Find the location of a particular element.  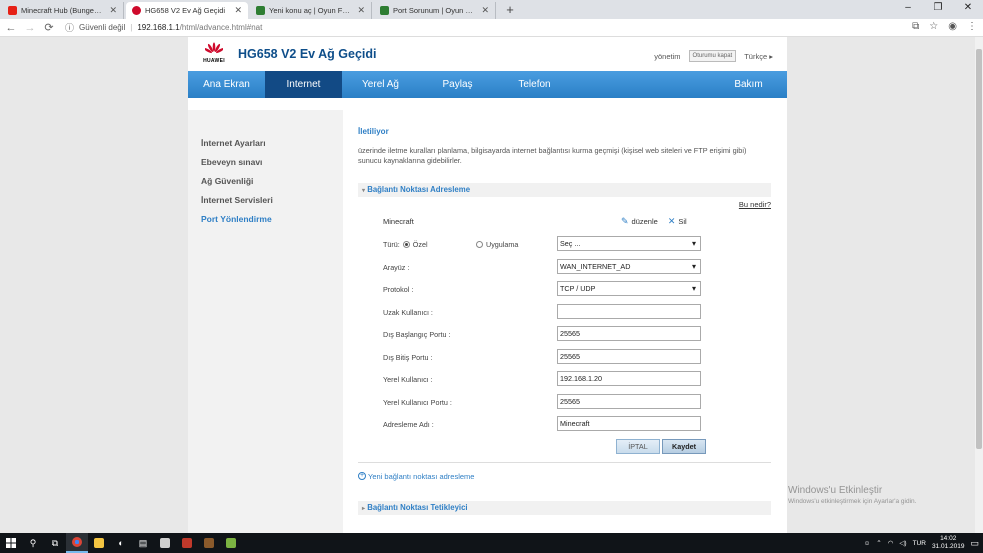

bookmark-star-icon: ☆ is located at coordinates (933, 26).